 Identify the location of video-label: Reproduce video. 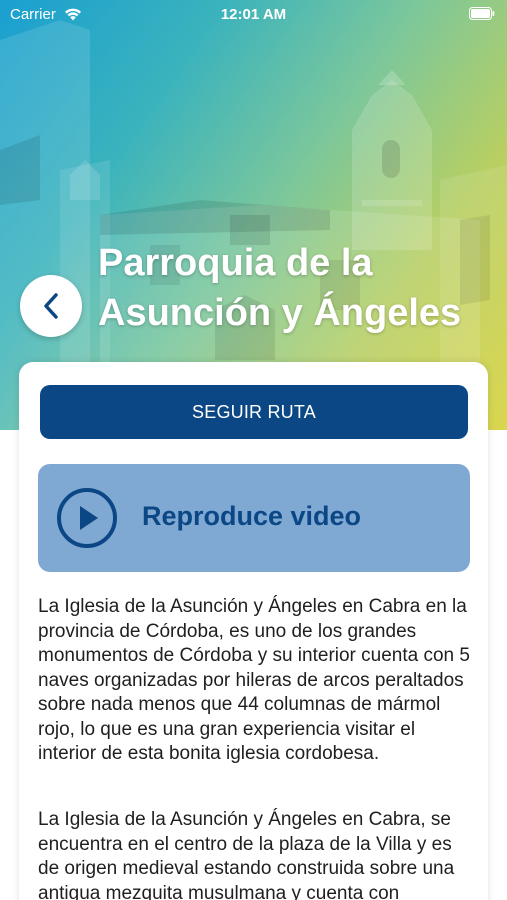
(252, 516).